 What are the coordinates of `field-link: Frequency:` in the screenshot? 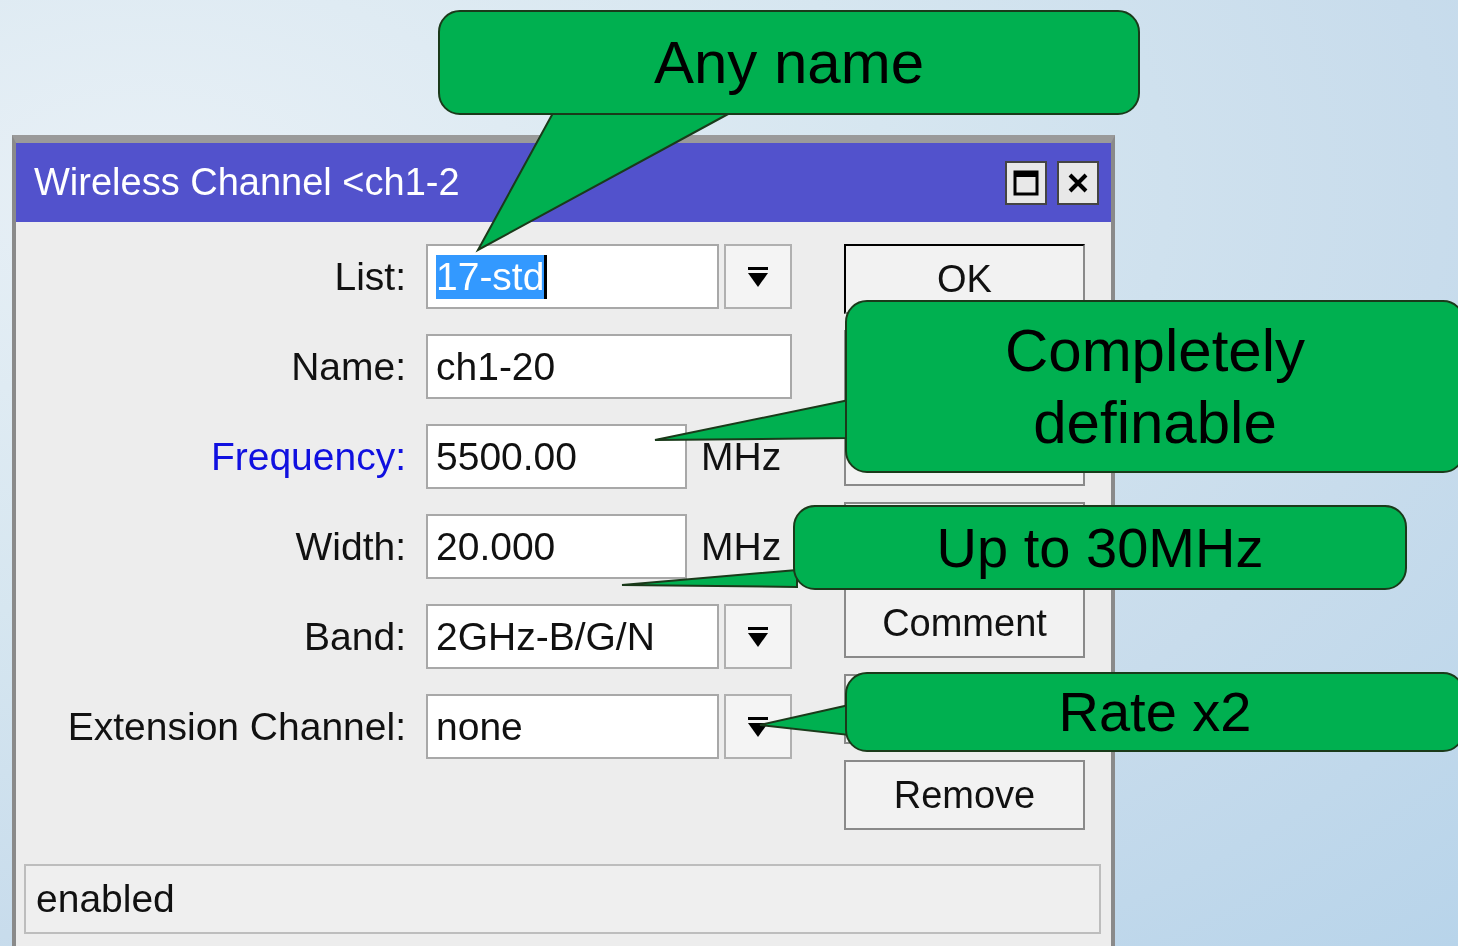 It's located at (221, 456).